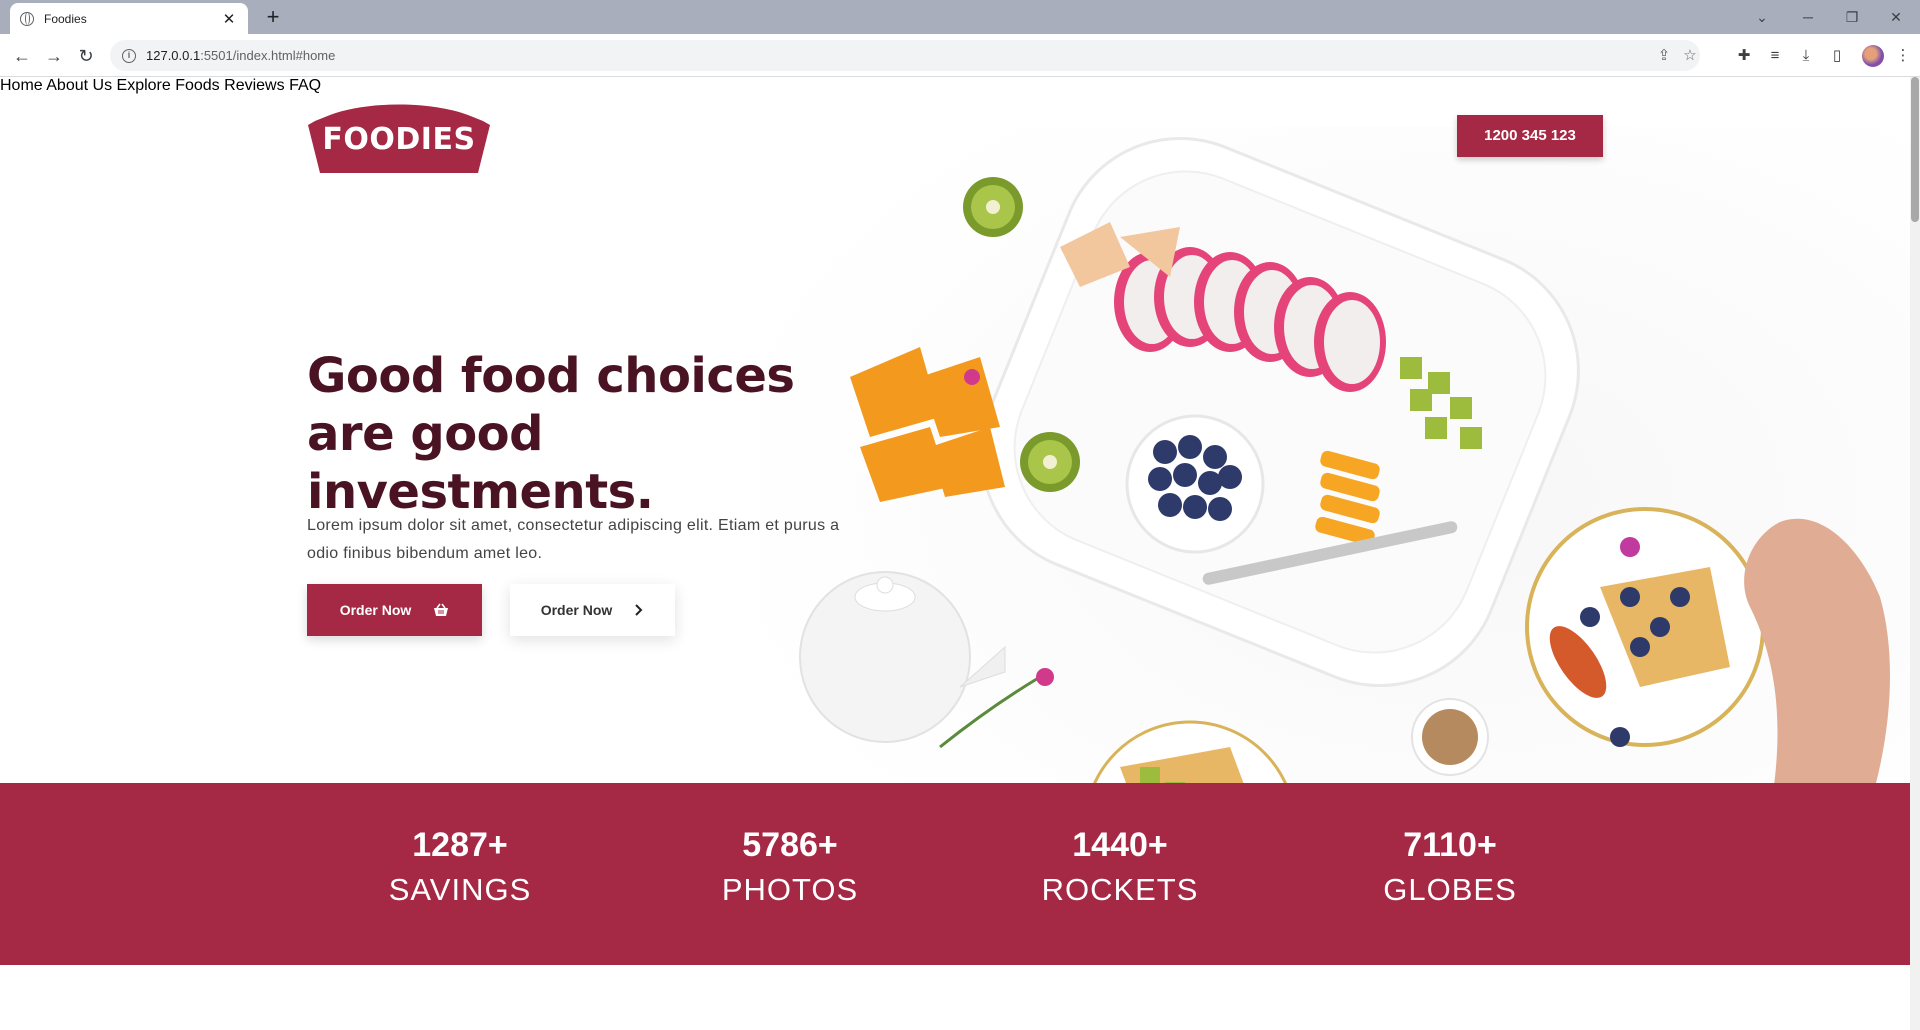  What do you see at coordinates (1915, 553) in the screenshot?
I see `page-scrollbar` at bounding box center [1915, 553].